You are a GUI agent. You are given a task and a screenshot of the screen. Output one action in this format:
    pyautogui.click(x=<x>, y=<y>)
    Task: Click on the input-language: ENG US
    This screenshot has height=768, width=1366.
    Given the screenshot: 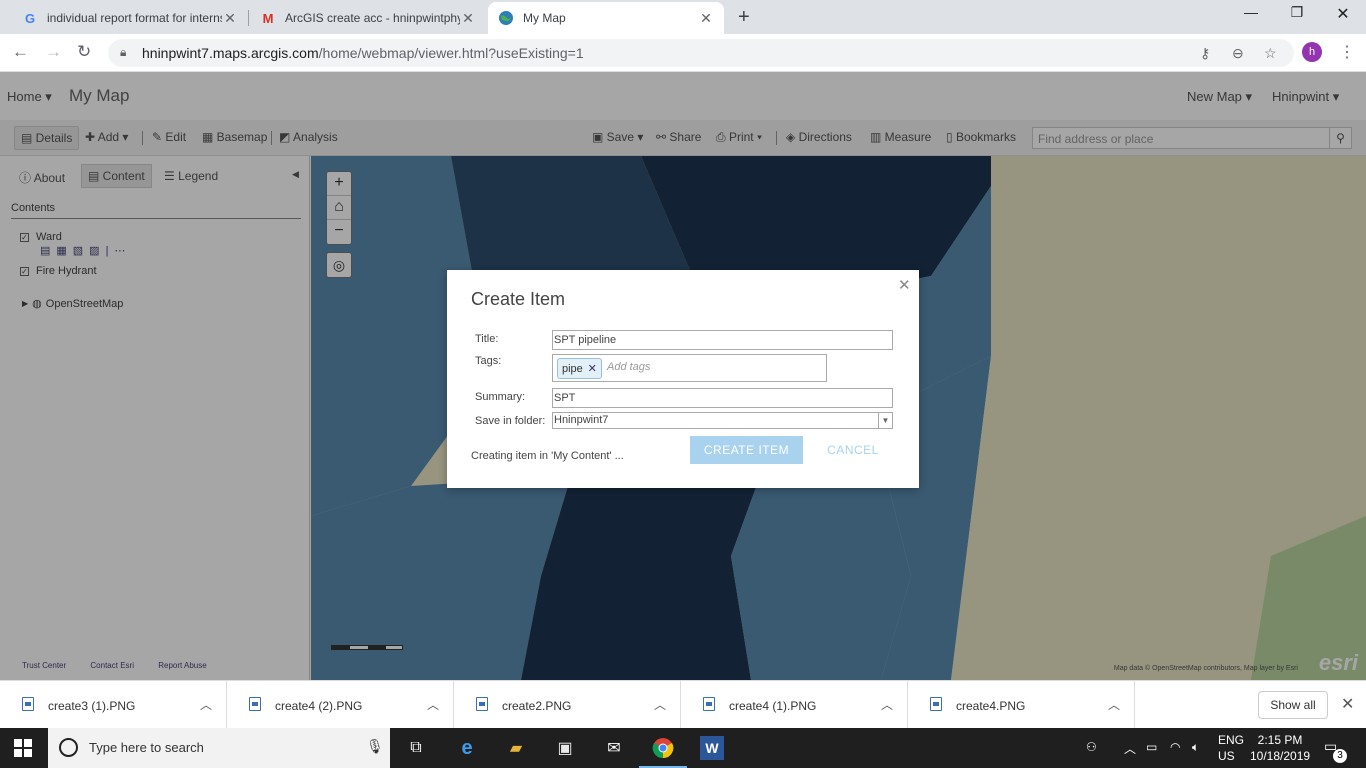 What is the action you would take?
    pyautogui.click(x=1231, y=748)
    